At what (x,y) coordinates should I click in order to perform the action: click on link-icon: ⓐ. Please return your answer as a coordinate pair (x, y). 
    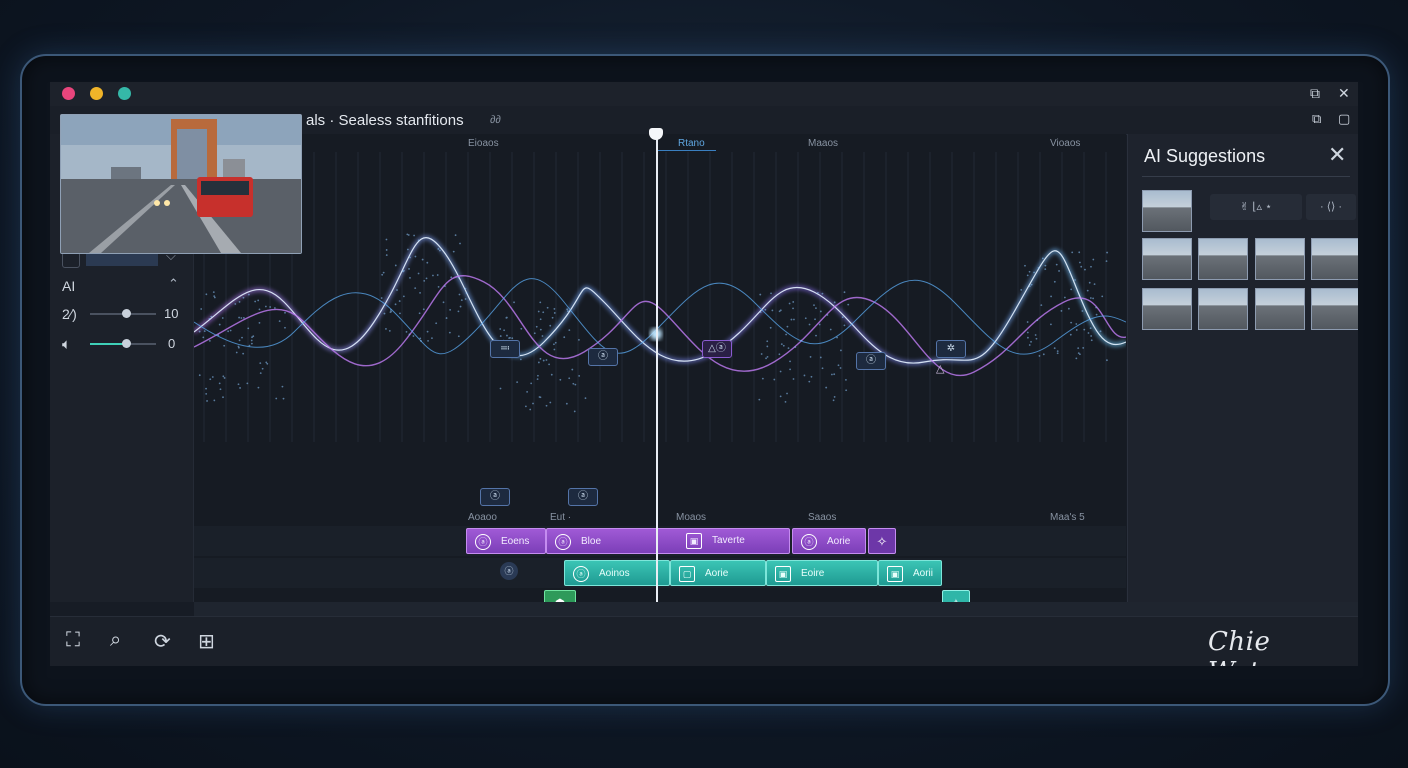
    Looking at the image, I should click on (509, 571).